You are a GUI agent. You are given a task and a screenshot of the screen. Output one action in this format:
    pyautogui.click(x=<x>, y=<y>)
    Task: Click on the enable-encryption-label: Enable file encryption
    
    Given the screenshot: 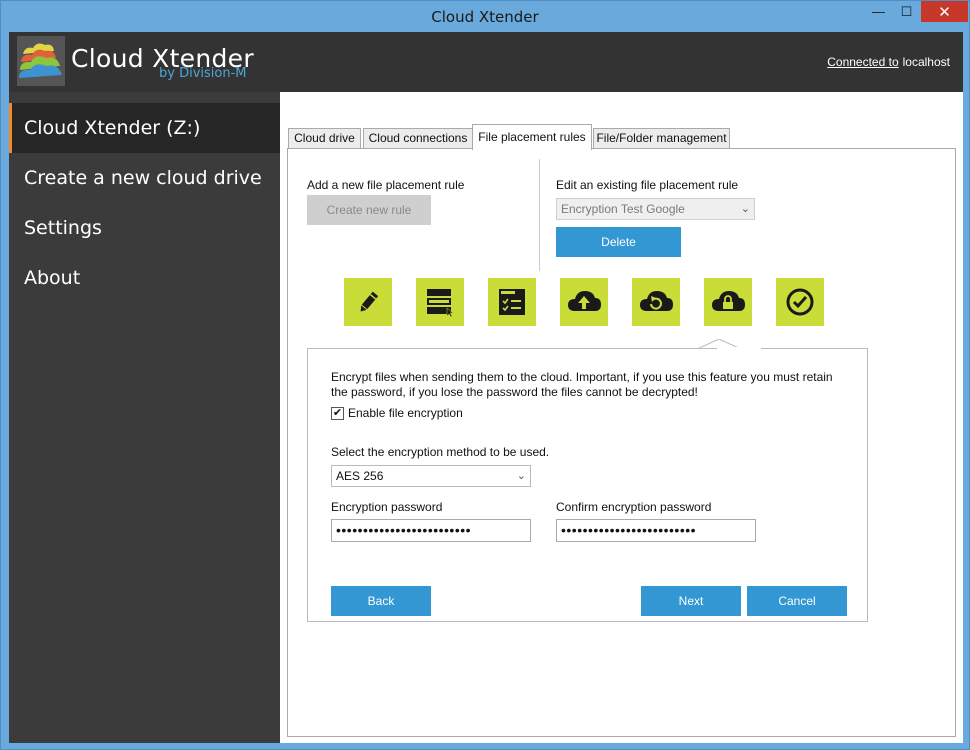 What is the action you would take?
    pyautogui.click(x=405, y=413)
    